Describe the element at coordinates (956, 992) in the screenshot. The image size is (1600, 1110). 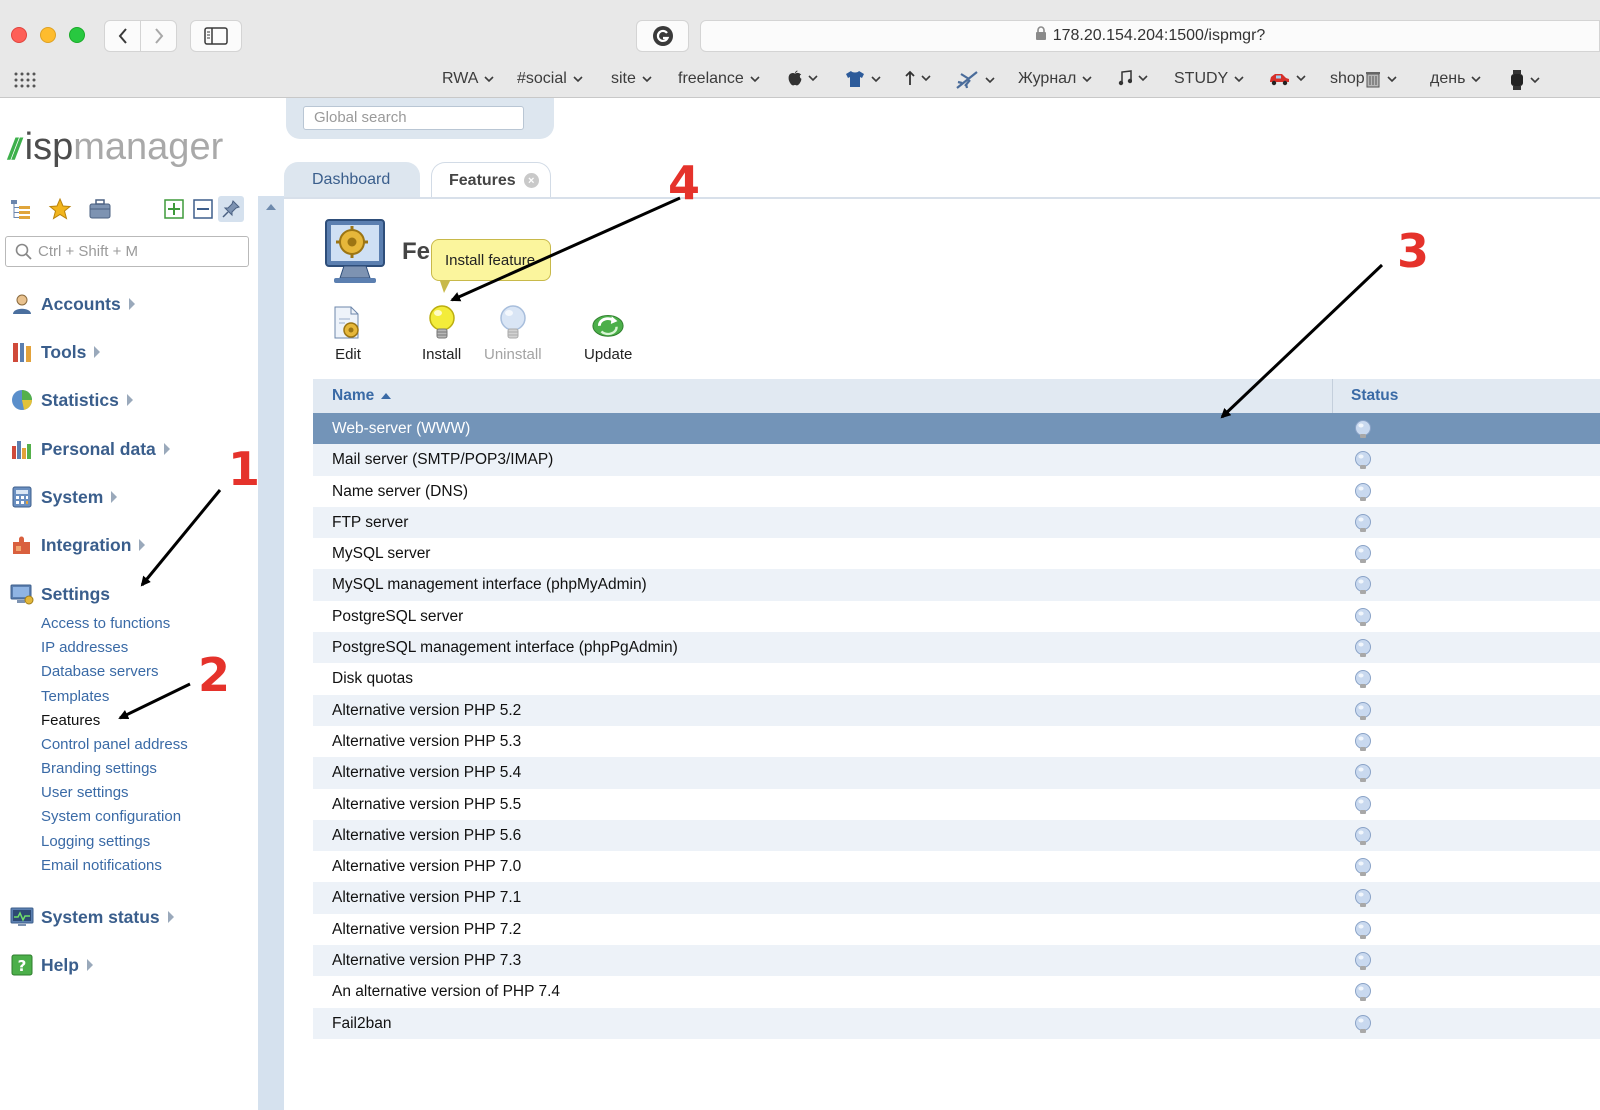
I see `table-row: An alternative version of PHP 7.4` at that location.